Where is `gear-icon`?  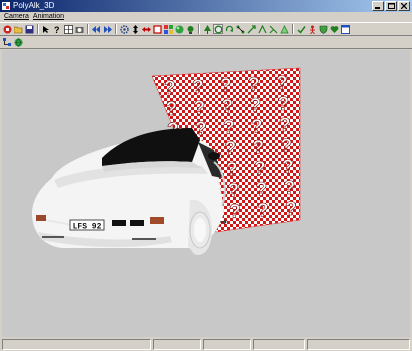
gear-icon is located at coordinates (124, 29).